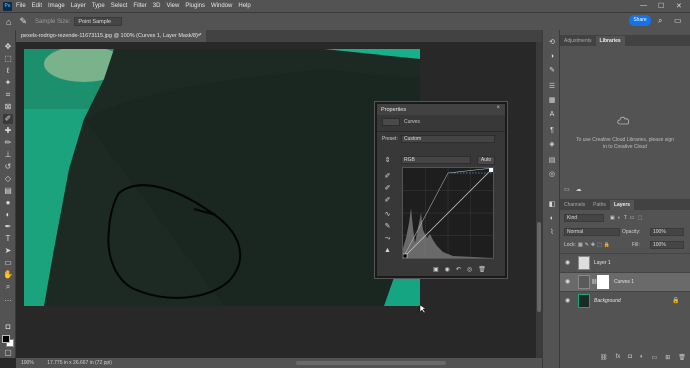  Describe the element at coordinates (448, 139) in the screenshot. I see `preset-select: Custom` at that location.